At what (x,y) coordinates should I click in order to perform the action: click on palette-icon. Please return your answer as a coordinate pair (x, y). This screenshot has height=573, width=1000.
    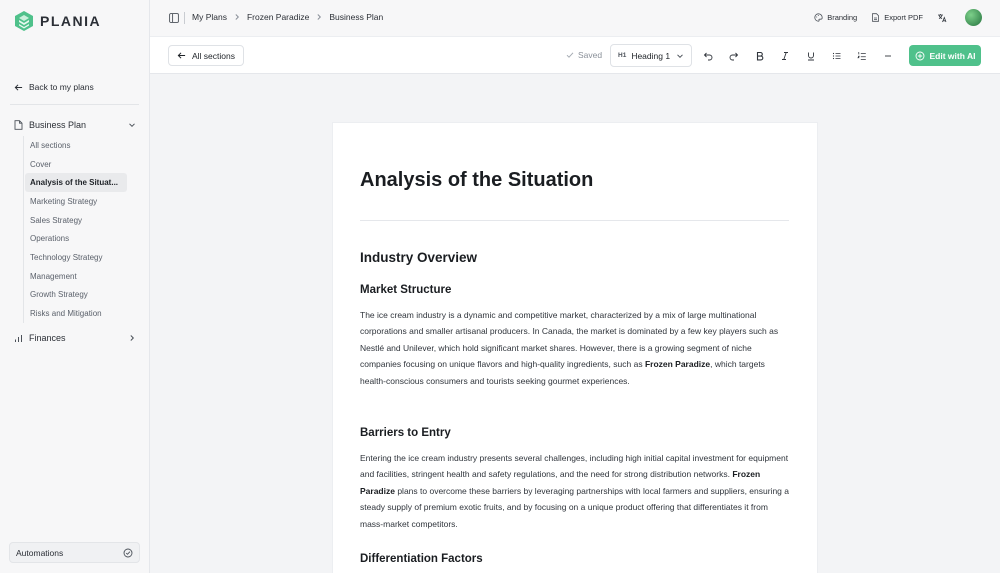
    Looking at the image, I should click on (818, 17).